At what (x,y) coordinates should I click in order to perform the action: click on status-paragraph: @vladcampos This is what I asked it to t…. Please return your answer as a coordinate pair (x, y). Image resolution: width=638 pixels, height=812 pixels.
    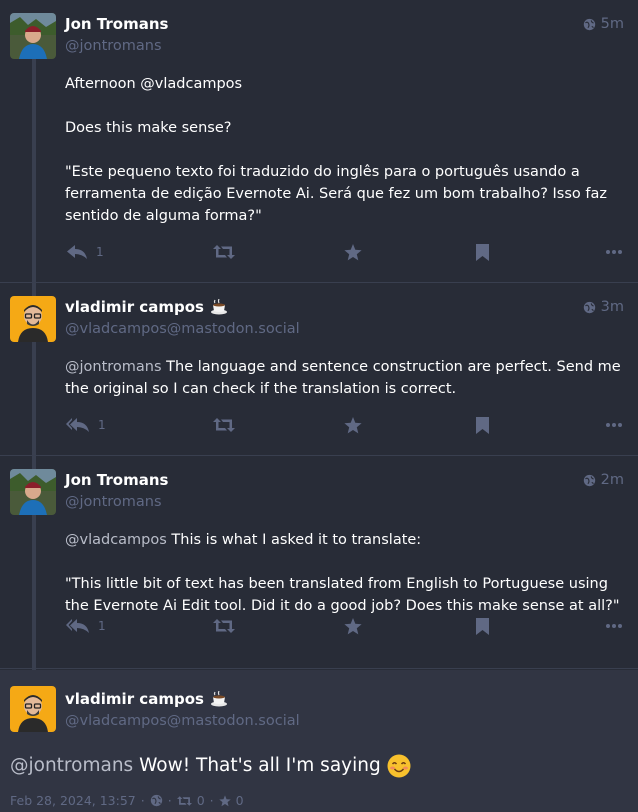
    Looking at the image, I should click on (243, 540).